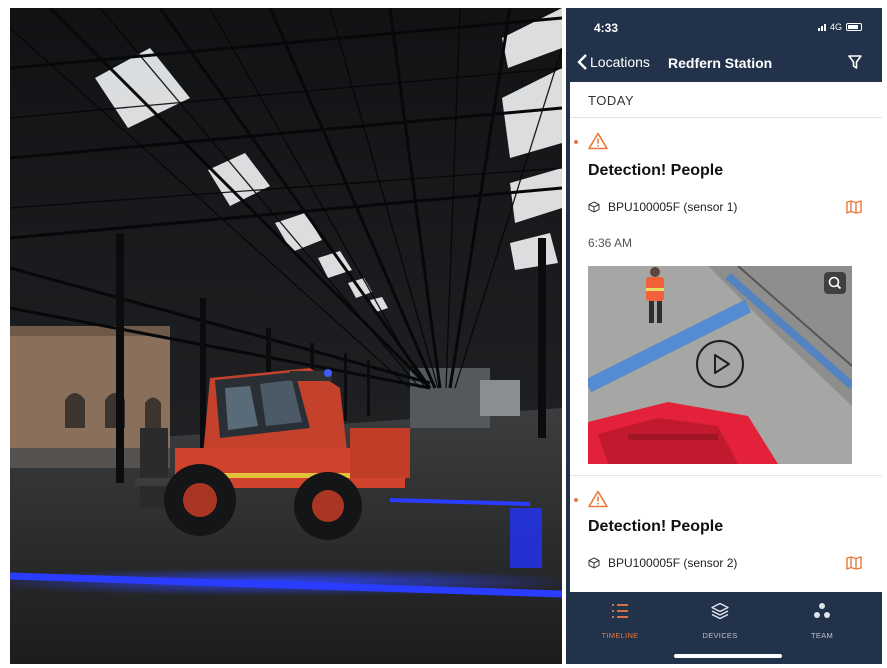  Describe the element at coordinates (822, 610) in the screenshot. I see `team-icon` at that location.